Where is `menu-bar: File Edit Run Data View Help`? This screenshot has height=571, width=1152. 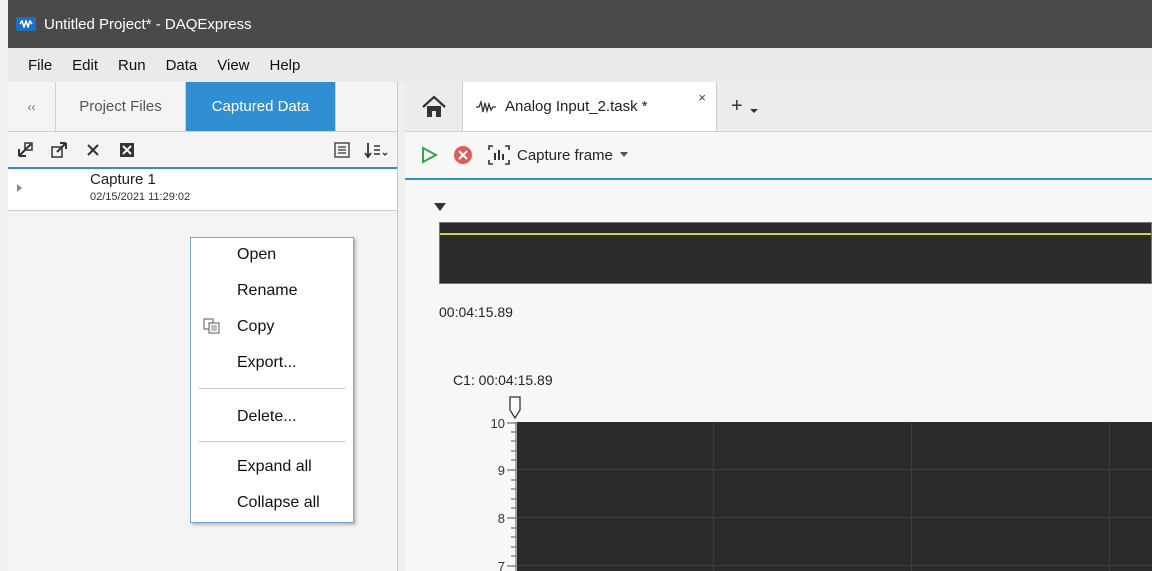 menu-bar: File Edit Run Data View Help is located at coordinates (580, 65).